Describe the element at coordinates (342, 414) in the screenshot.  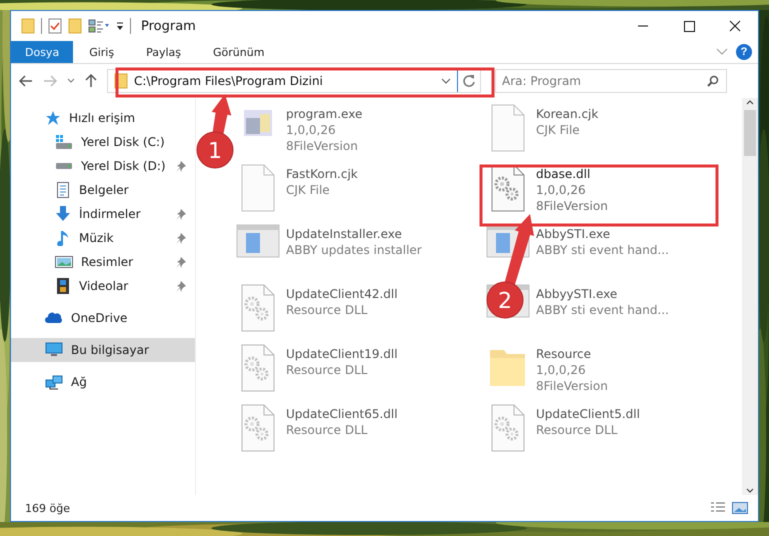
I see `file-name: UpdateClient65.dll` at that location.